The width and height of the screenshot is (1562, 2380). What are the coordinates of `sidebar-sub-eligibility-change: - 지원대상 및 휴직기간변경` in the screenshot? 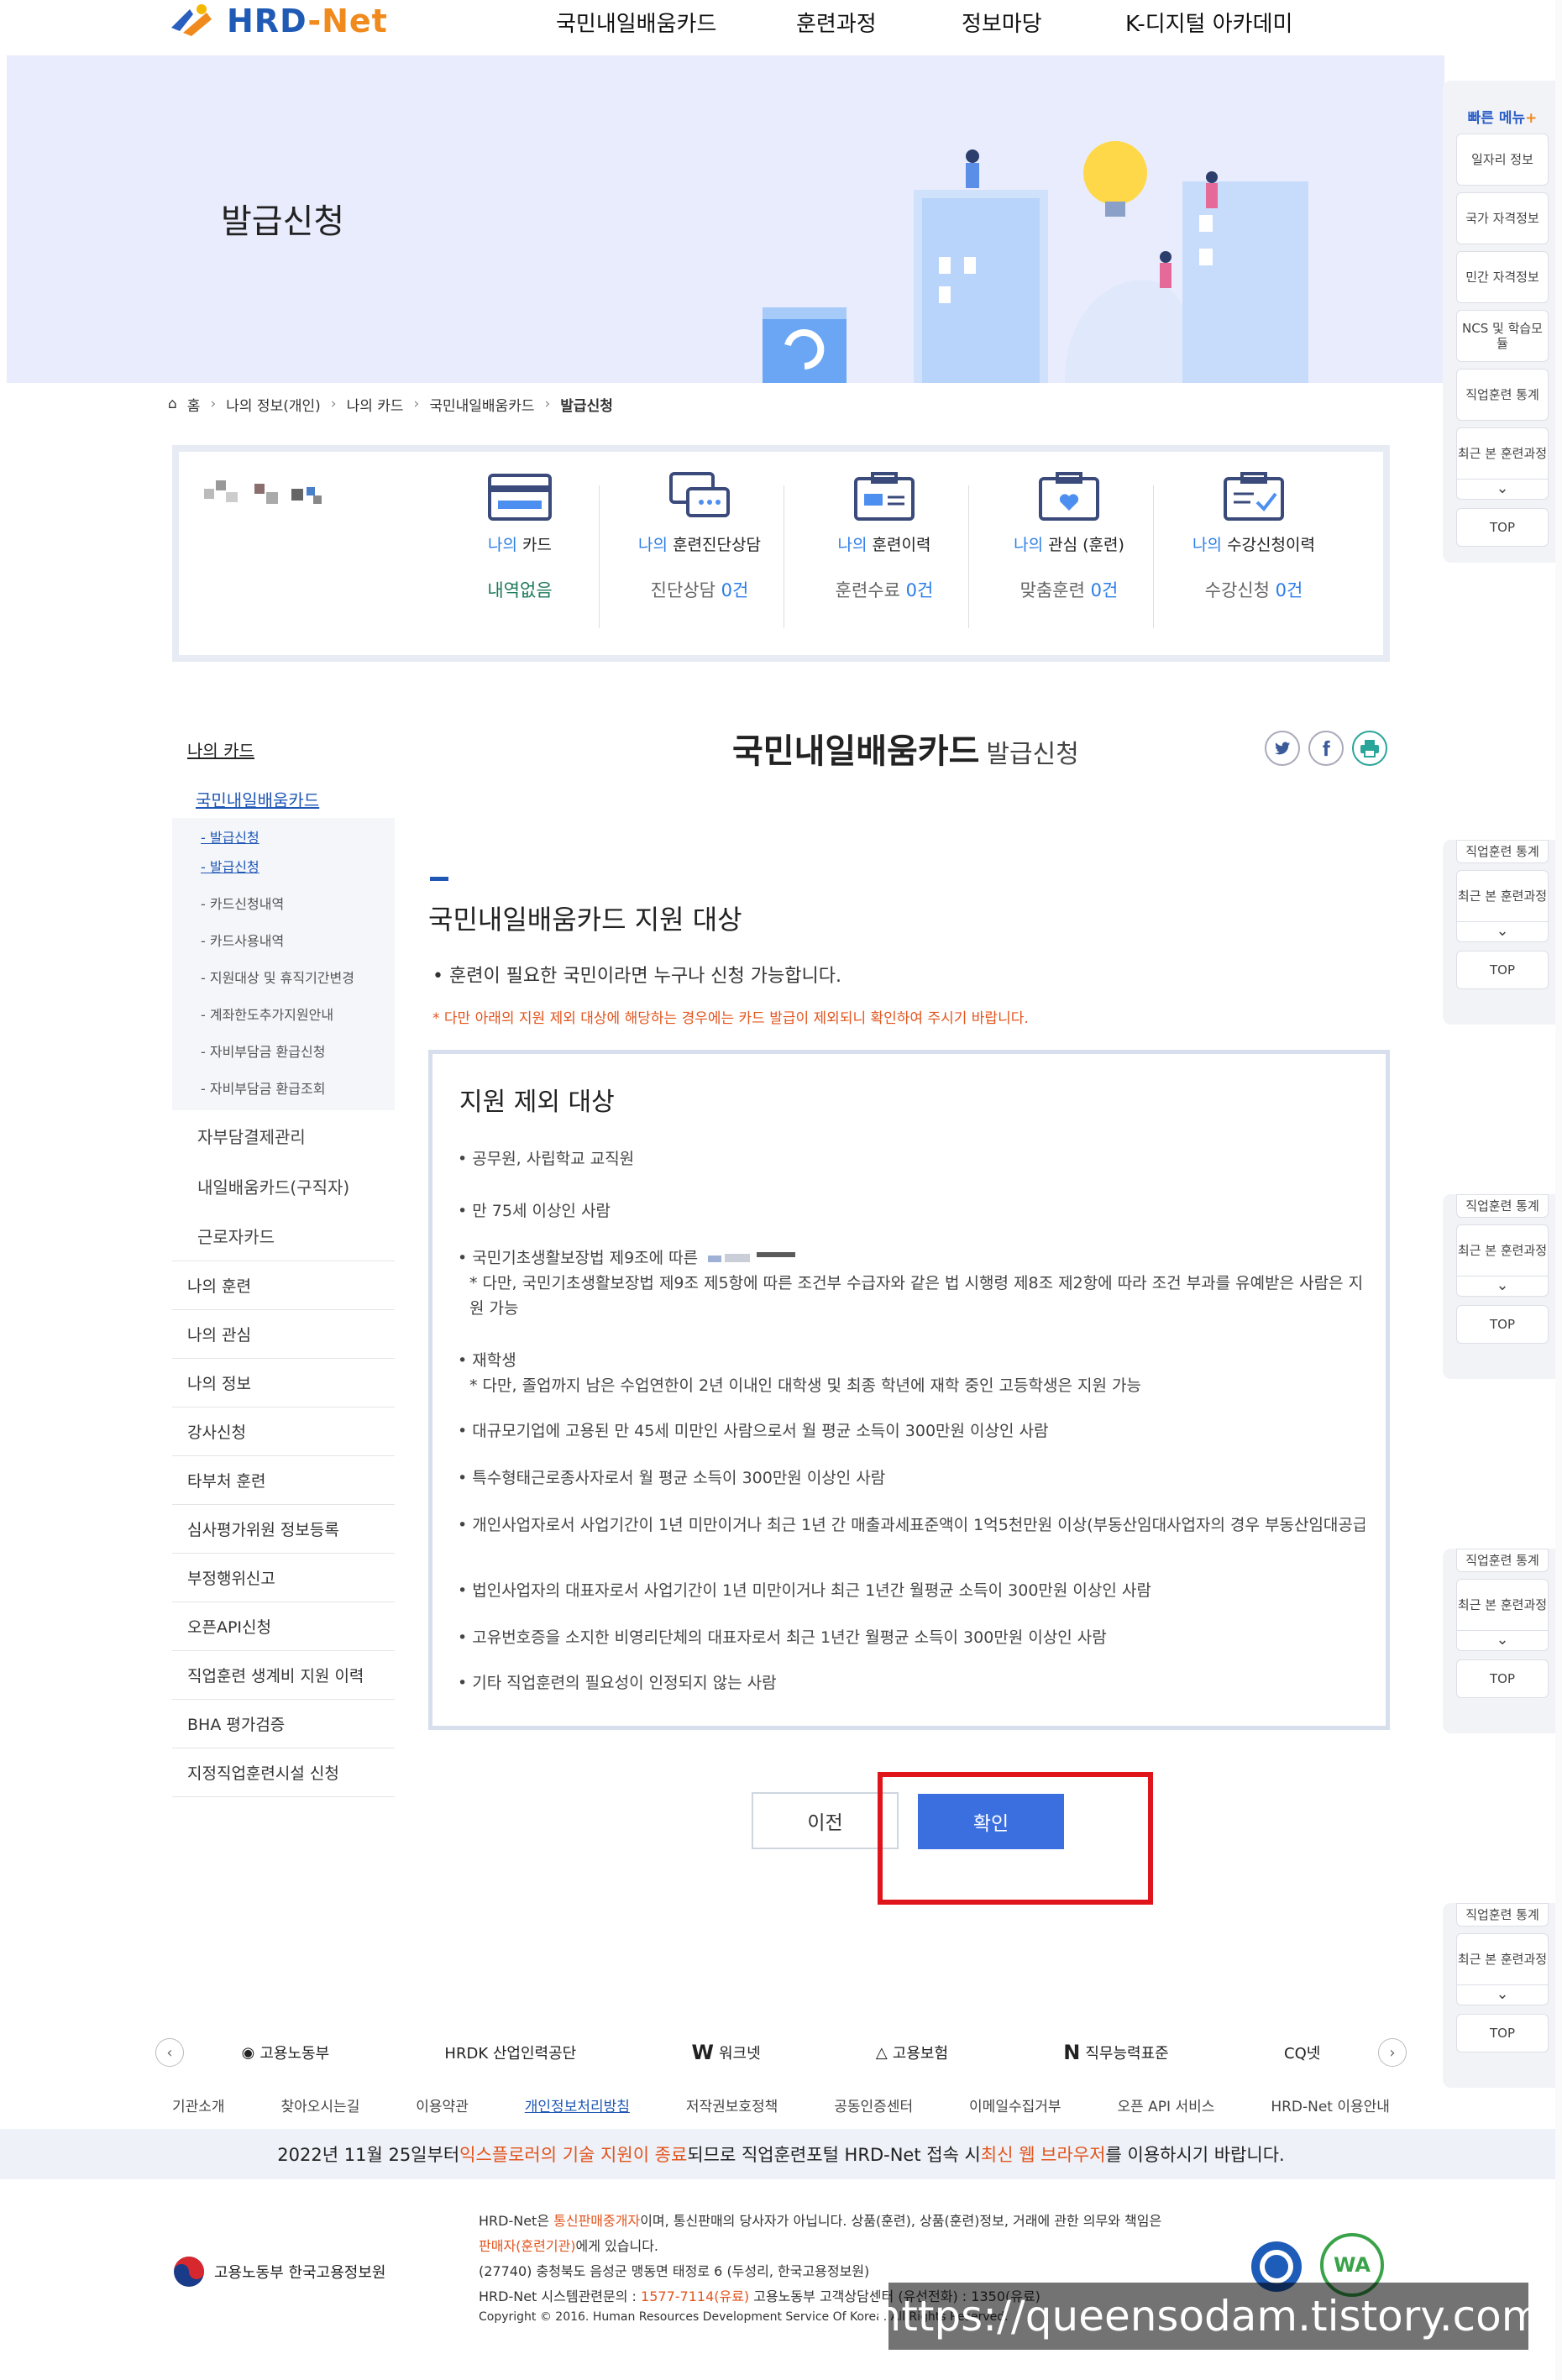 It's located at (283, 975).